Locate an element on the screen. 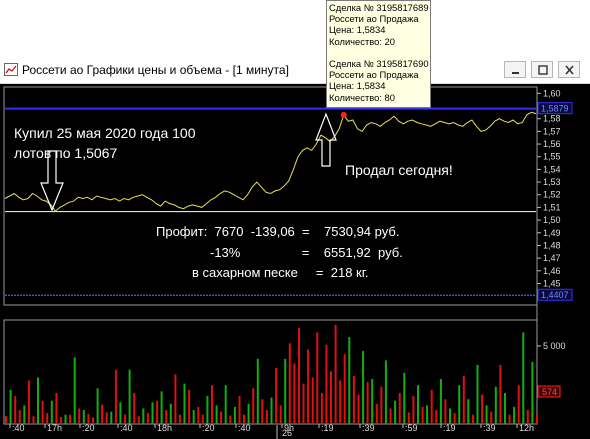 The height and width of the screenshot is (439, 590). price-tick-label: 1,57 is located at coordinates (552, 131).